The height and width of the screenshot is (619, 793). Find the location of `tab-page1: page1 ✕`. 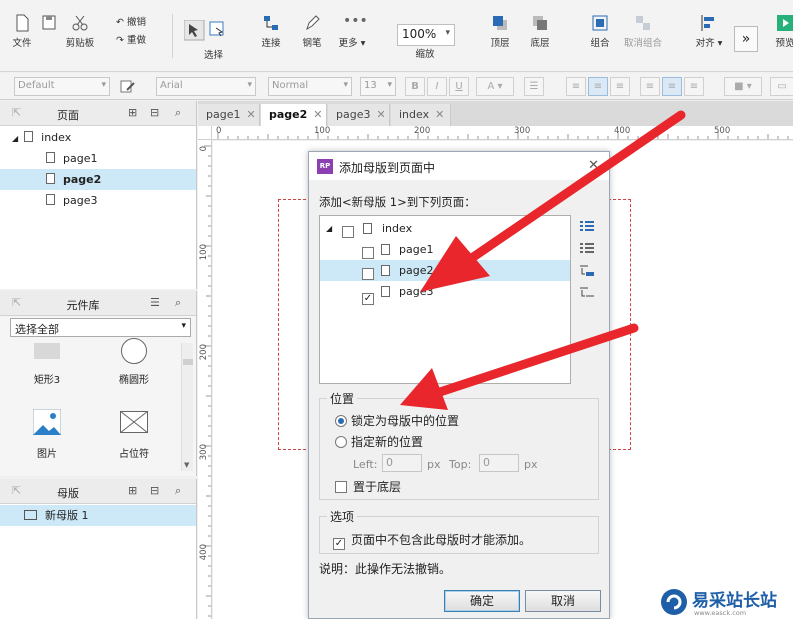

tab-page1: page1 ✕ is located at coordinates (229, 115).